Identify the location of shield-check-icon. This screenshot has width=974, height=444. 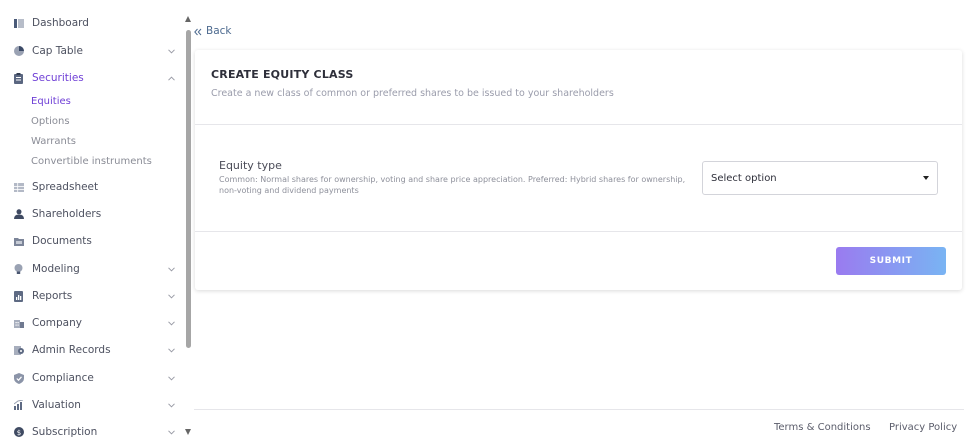
(18, 378).